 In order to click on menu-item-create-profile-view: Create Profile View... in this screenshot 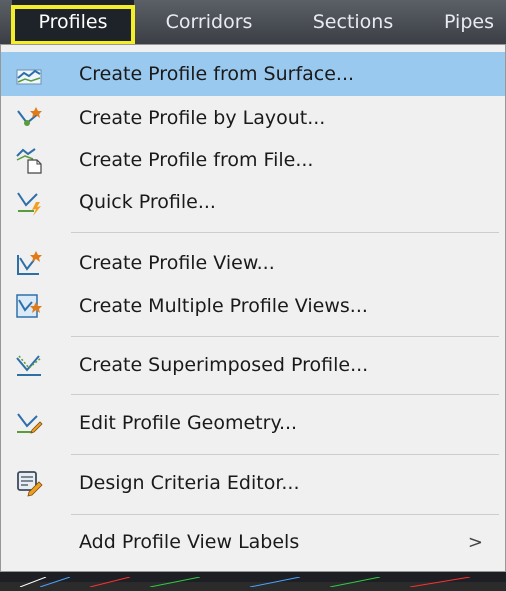, I will do `click(253, 263)`.